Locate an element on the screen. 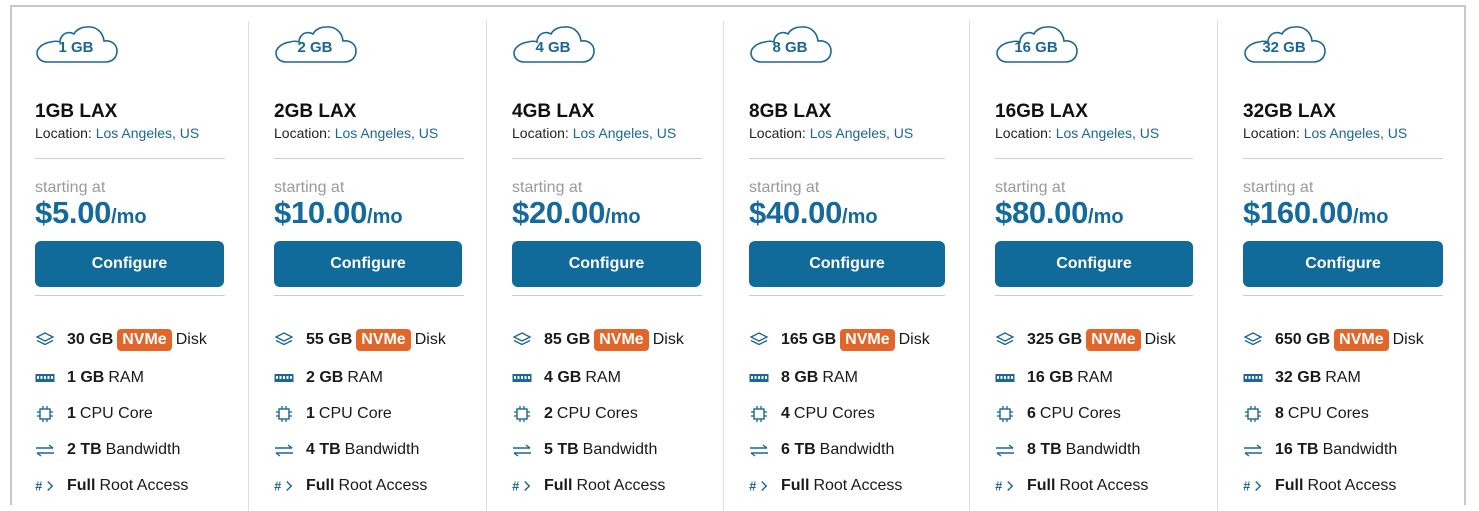 Image resolution: width=1479 pixels, height=511 pixels. feature-ram: 16 GB RAM is located at coordinates (1054, 378).